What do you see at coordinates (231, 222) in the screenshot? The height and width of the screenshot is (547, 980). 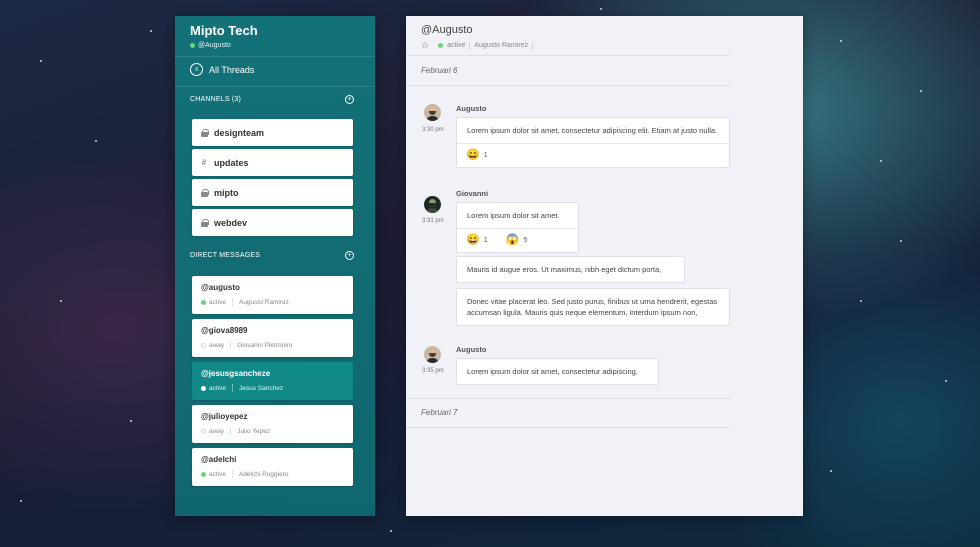 I see `channel-label: webdev` at bounding box center [231, 222].